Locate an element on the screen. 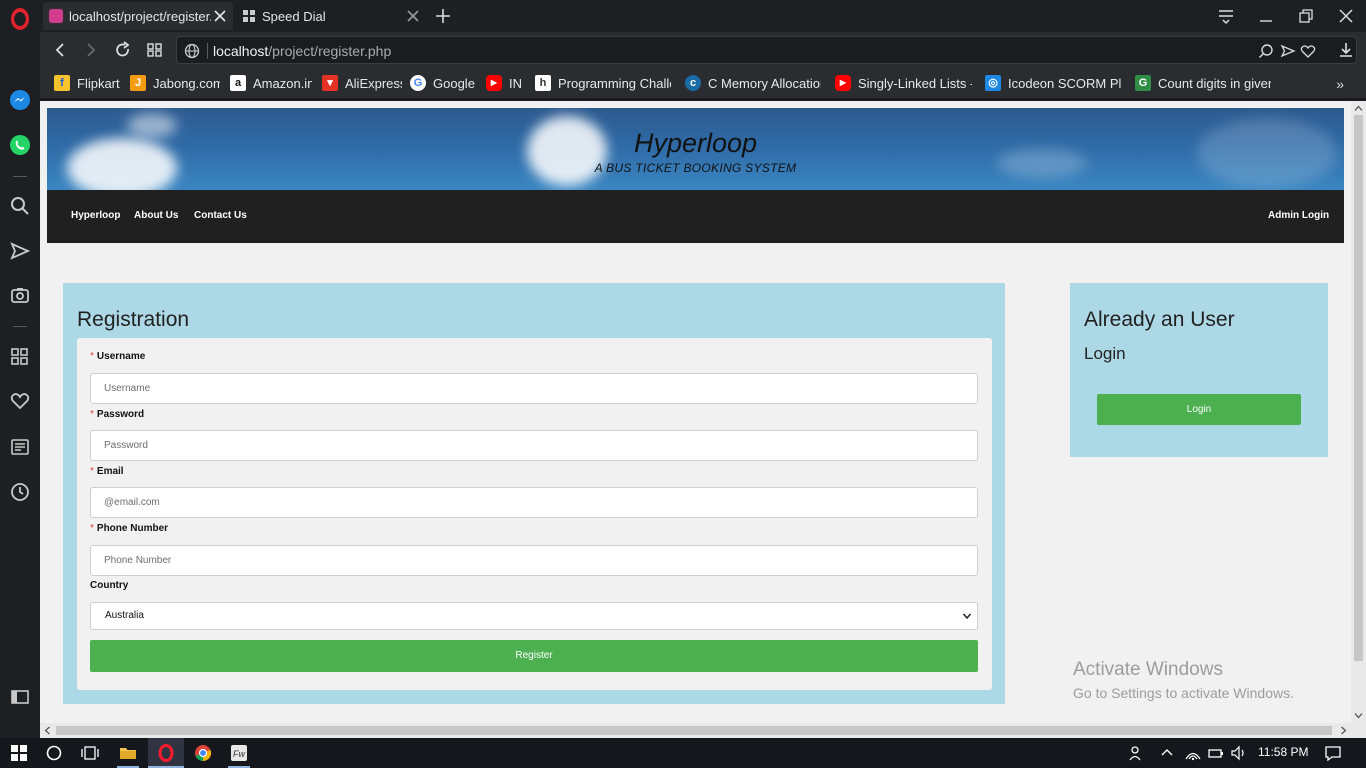 The image size is (1366, 768). bookmark-icodeon: ◎ Icodeon SCORM Play is located at coordinates (1053, 83).